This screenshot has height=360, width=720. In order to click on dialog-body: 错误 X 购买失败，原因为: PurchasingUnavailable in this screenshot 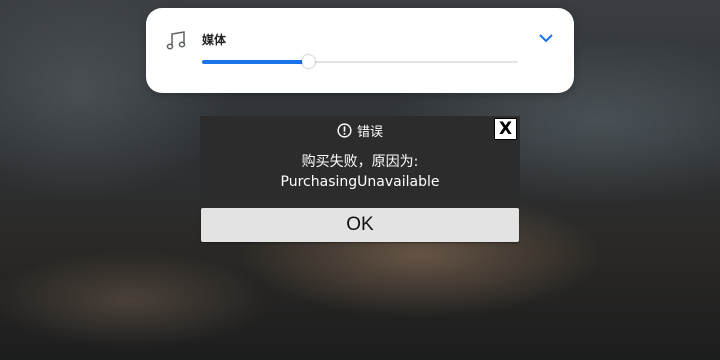, I will do `click(360, 162)`.